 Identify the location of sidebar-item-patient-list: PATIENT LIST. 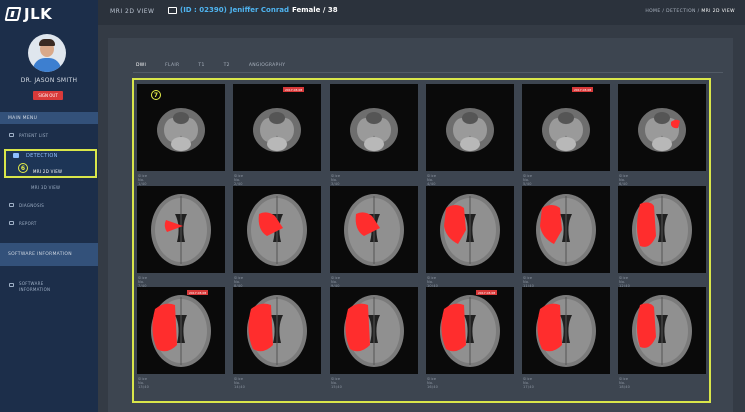
(49, 135).